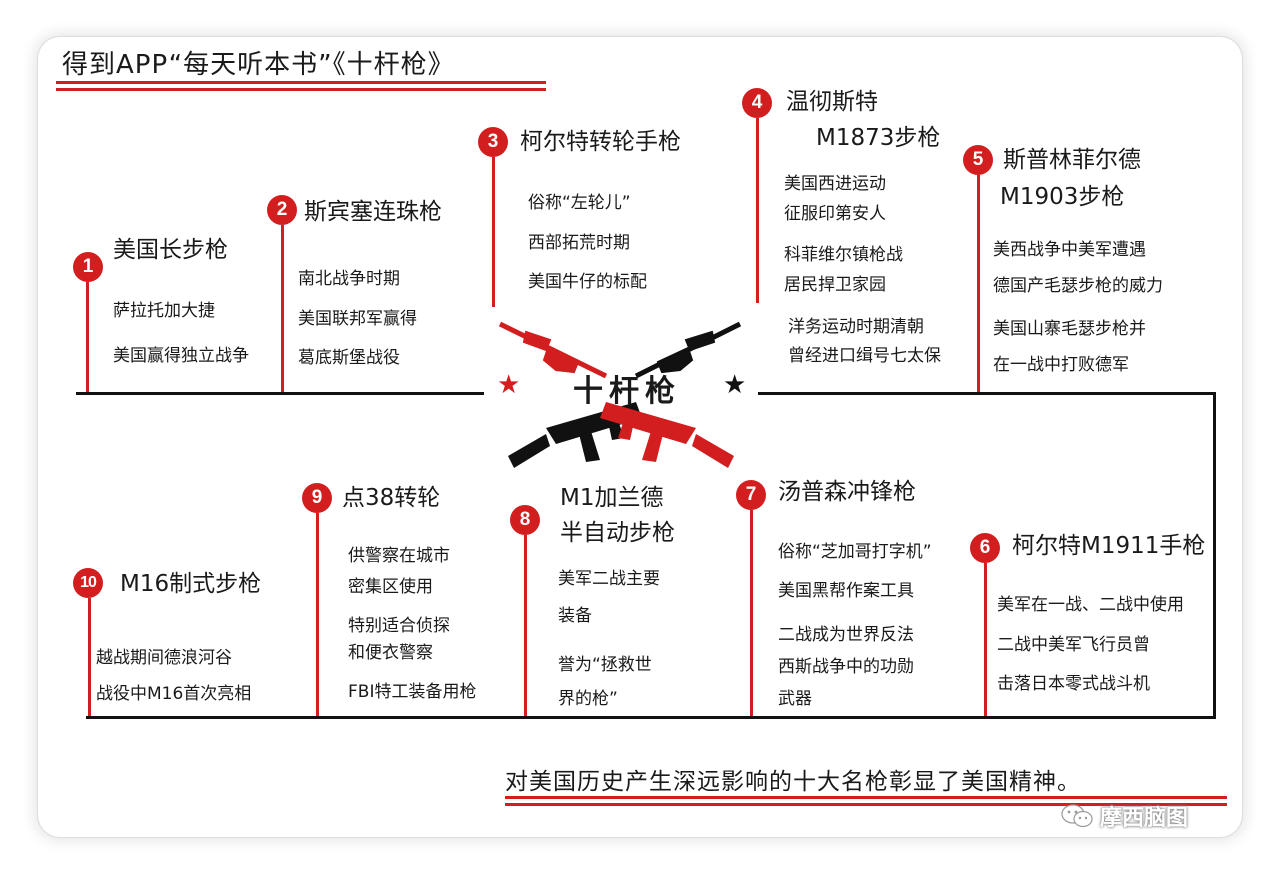  What do you see at coordinates (191, 584) in the screenshot?
I see `gun-10-title: M16制式步枪` at bounding box center [191, 584].